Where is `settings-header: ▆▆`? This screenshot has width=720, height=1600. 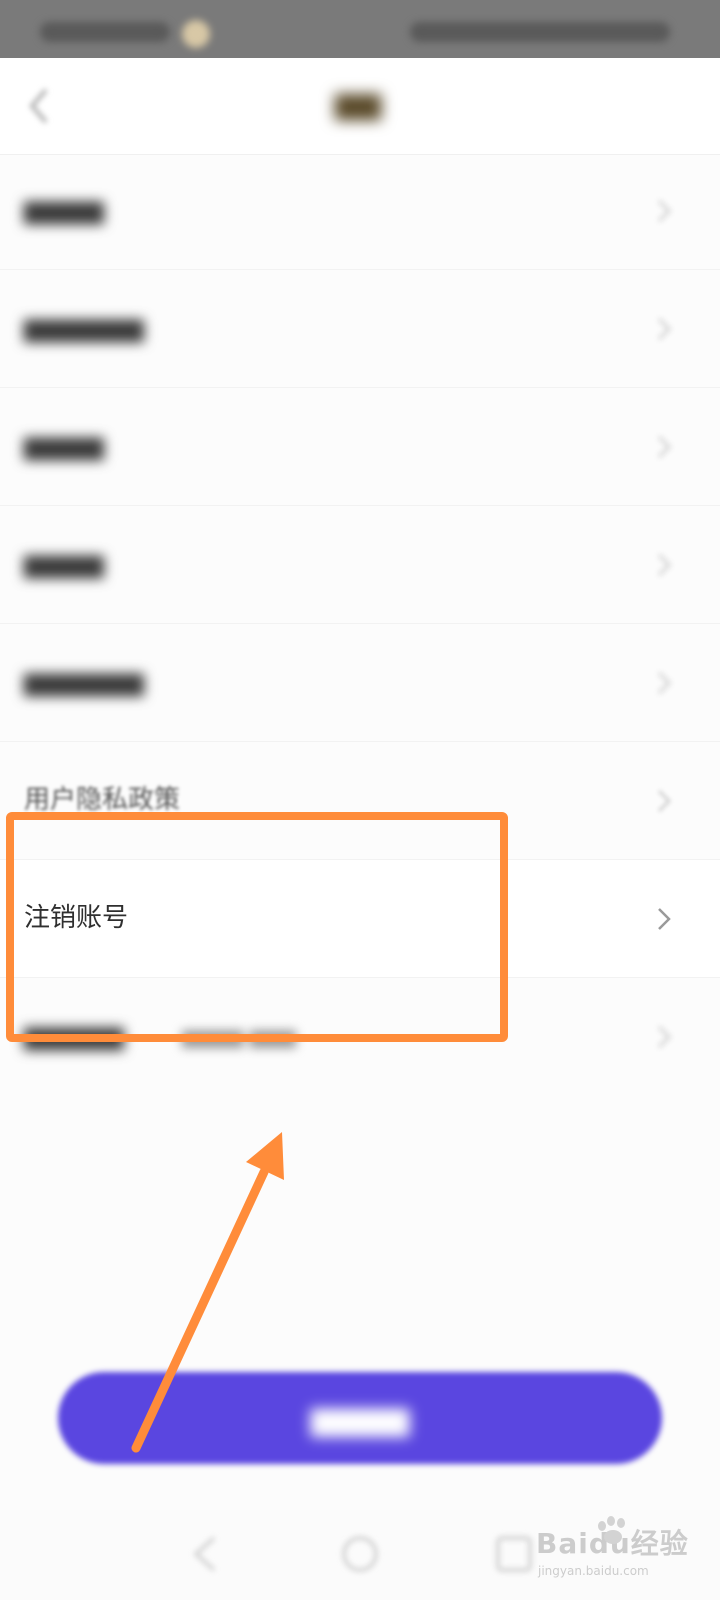
settings-header: ▆▆ is located at coordinates (360, 106).